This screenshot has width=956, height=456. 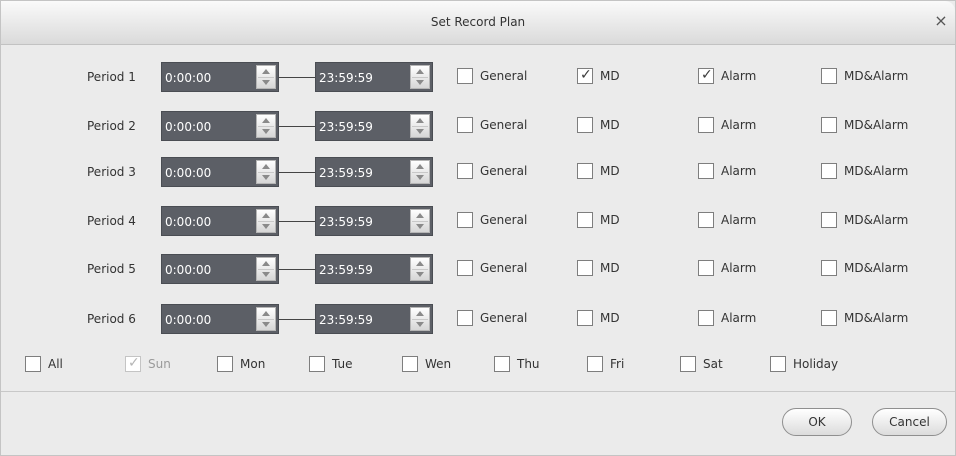 What do you see at coordinates (876, 125) in the screenshot?
I see `checkbox-label: MD&Alarm` at bounding box center [876, 125].